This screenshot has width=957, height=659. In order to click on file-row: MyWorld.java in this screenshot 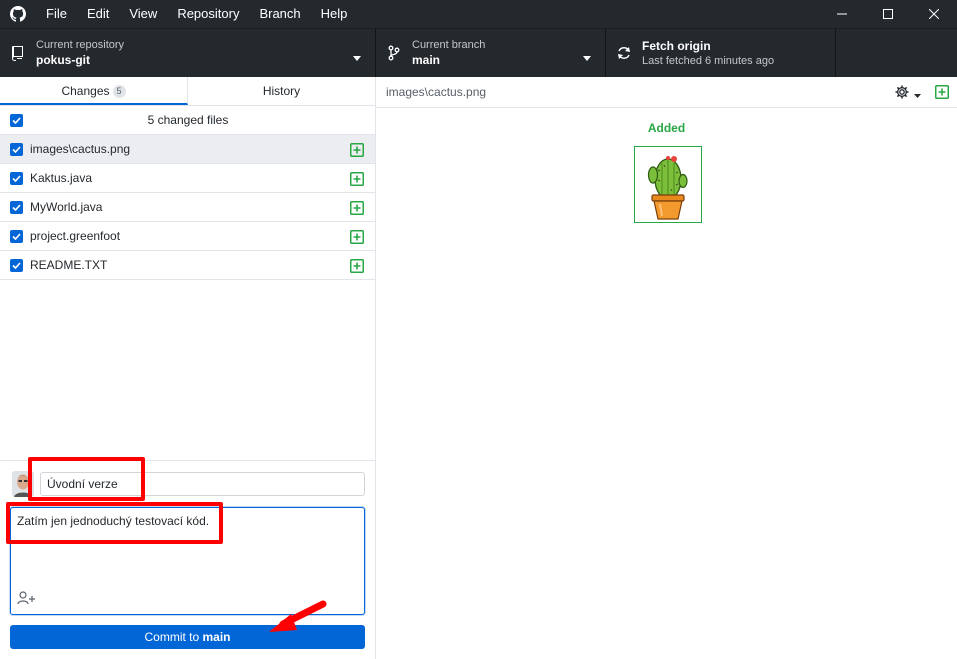, I will do `click(187, 207)`.